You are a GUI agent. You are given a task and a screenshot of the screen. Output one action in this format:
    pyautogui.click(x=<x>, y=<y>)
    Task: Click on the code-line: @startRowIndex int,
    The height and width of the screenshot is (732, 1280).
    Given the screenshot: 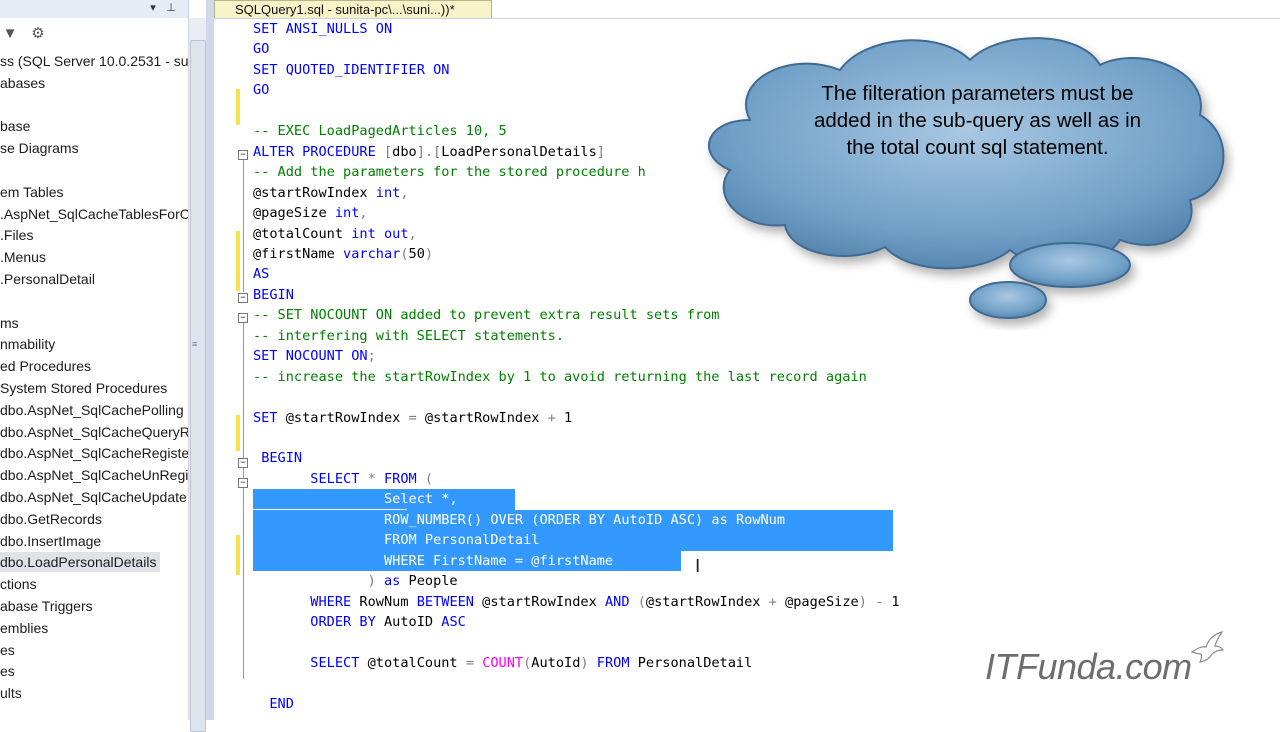 What is the action you would take?
    pyautogui.click(x=331, y=193)
    